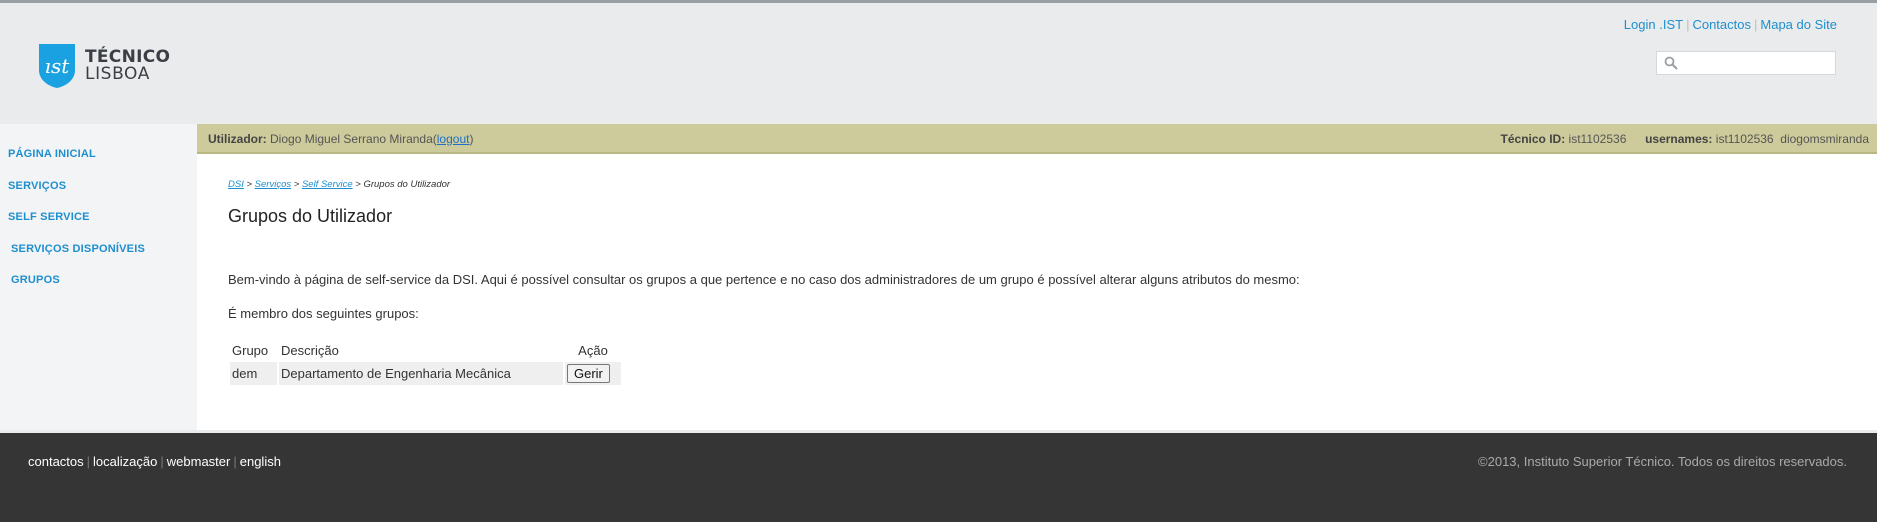 The width and height of the screenshot is (1877, 522). I want to click on user-name: Diogo Miguel Serrano Miranda, so click(351, 139).